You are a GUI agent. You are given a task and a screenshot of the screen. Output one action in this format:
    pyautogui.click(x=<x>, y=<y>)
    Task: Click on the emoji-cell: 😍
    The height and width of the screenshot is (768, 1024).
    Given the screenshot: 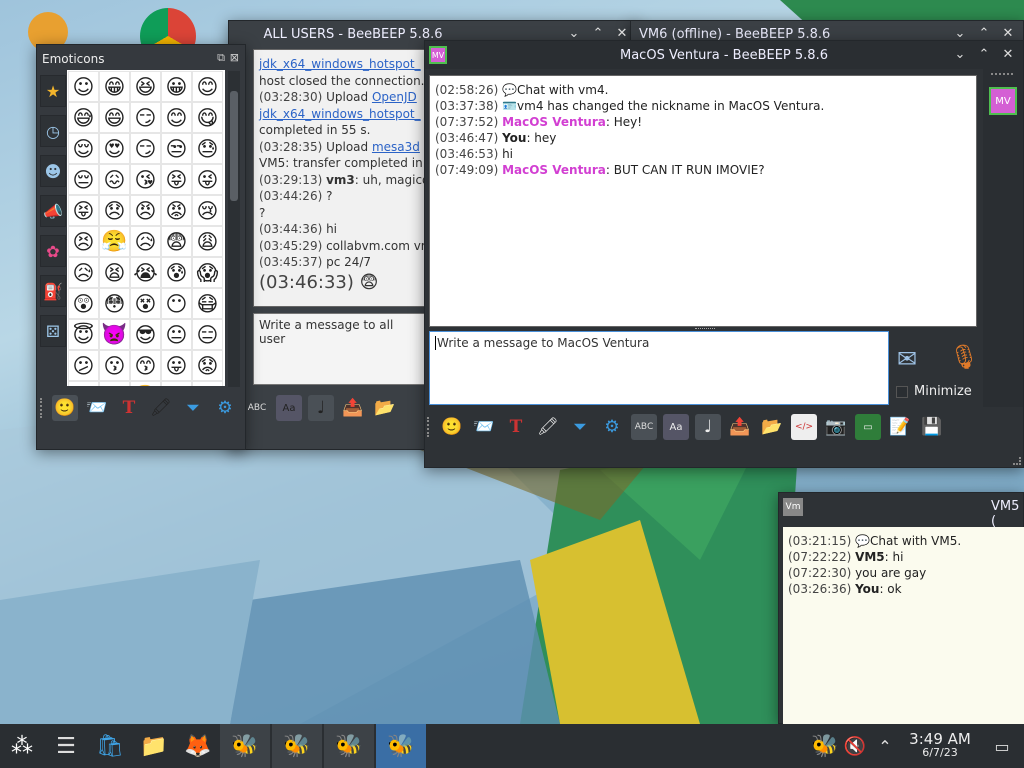 What is the action you would take?
    pyautogui.click(x=114, y=148)
    